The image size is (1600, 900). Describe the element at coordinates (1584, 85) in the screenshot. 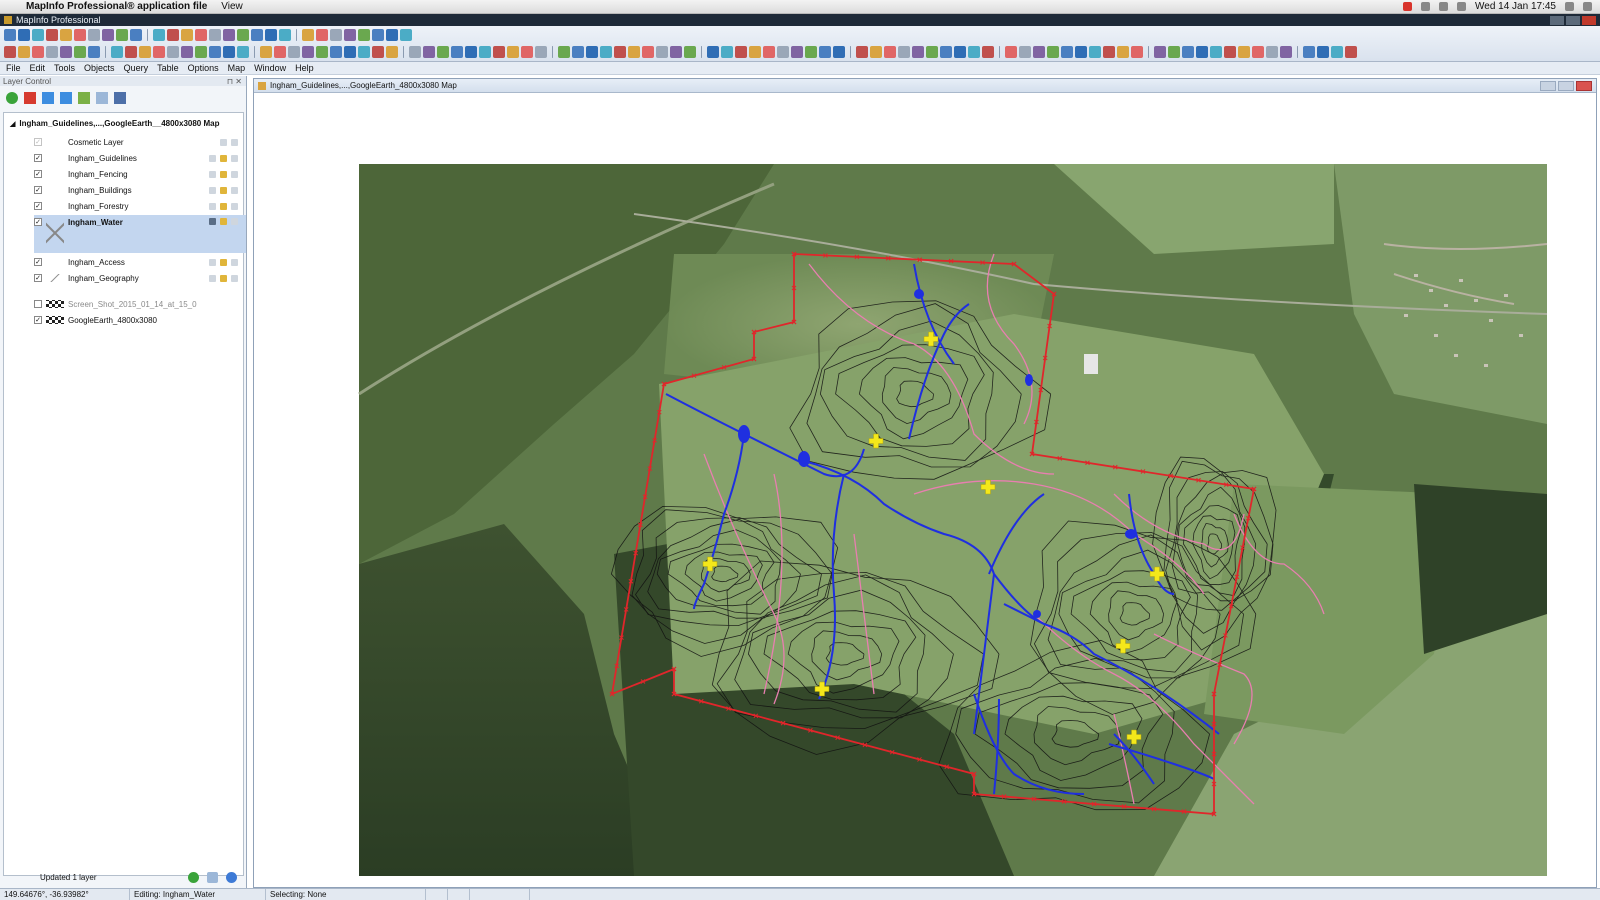

I see `map-close-button` at that location.